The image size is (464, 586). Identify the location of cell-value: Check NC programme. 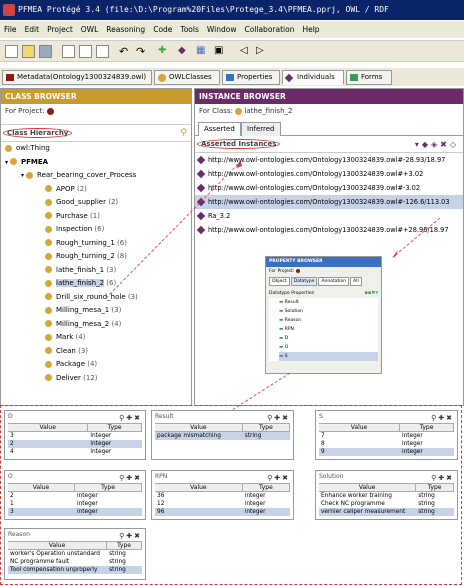
(353, 504).